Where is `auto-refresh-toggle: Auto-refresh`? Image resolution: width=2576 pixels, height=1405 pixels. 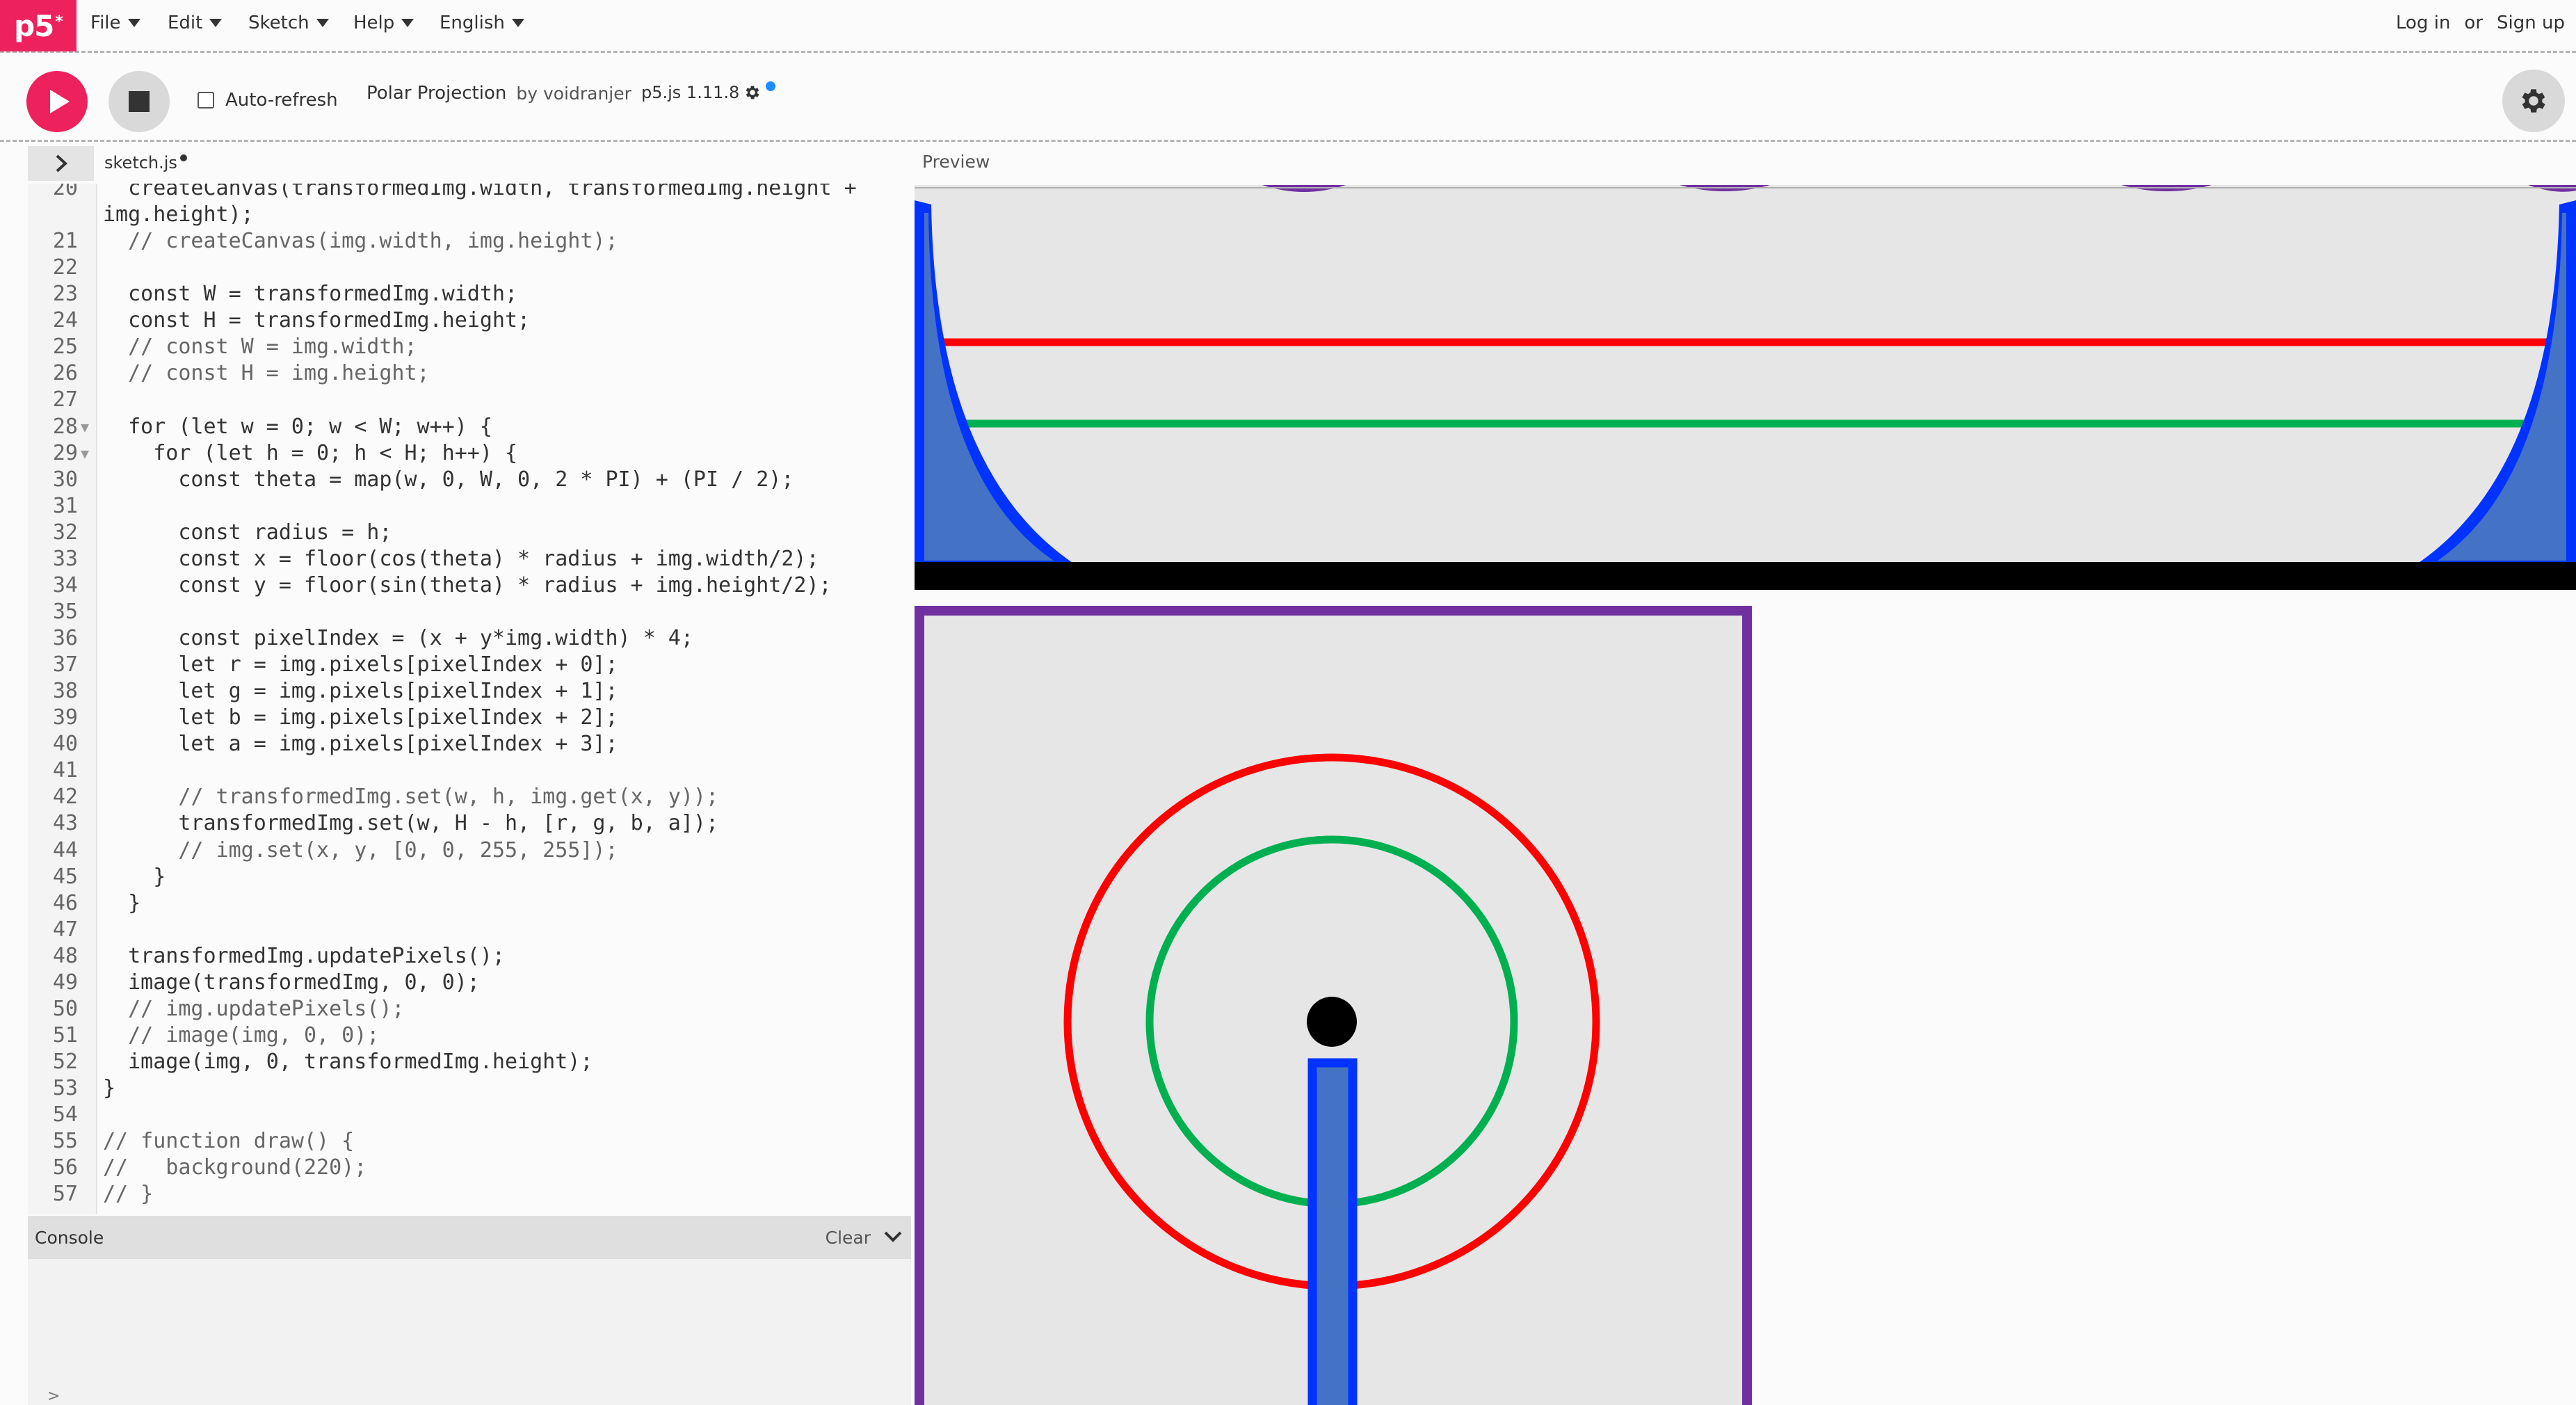 auto-refresh-toggle: Auto-refresh is located at coordinates (268, 100).